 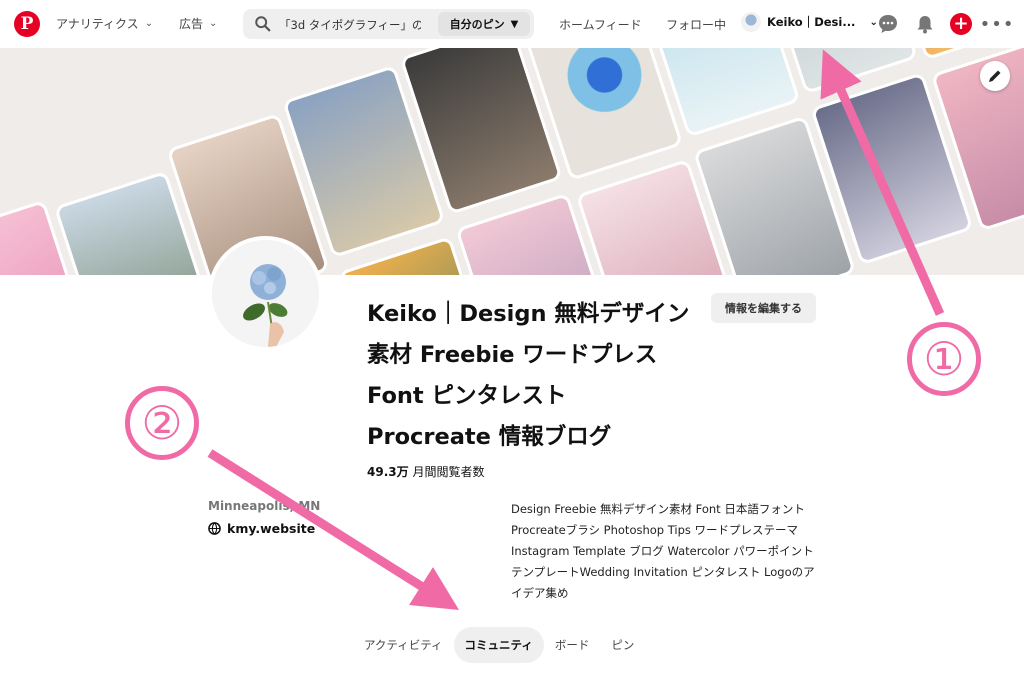 I want to click on profile-menu: Keiko｜Desi... ⌄, so click(x=809, y=22).